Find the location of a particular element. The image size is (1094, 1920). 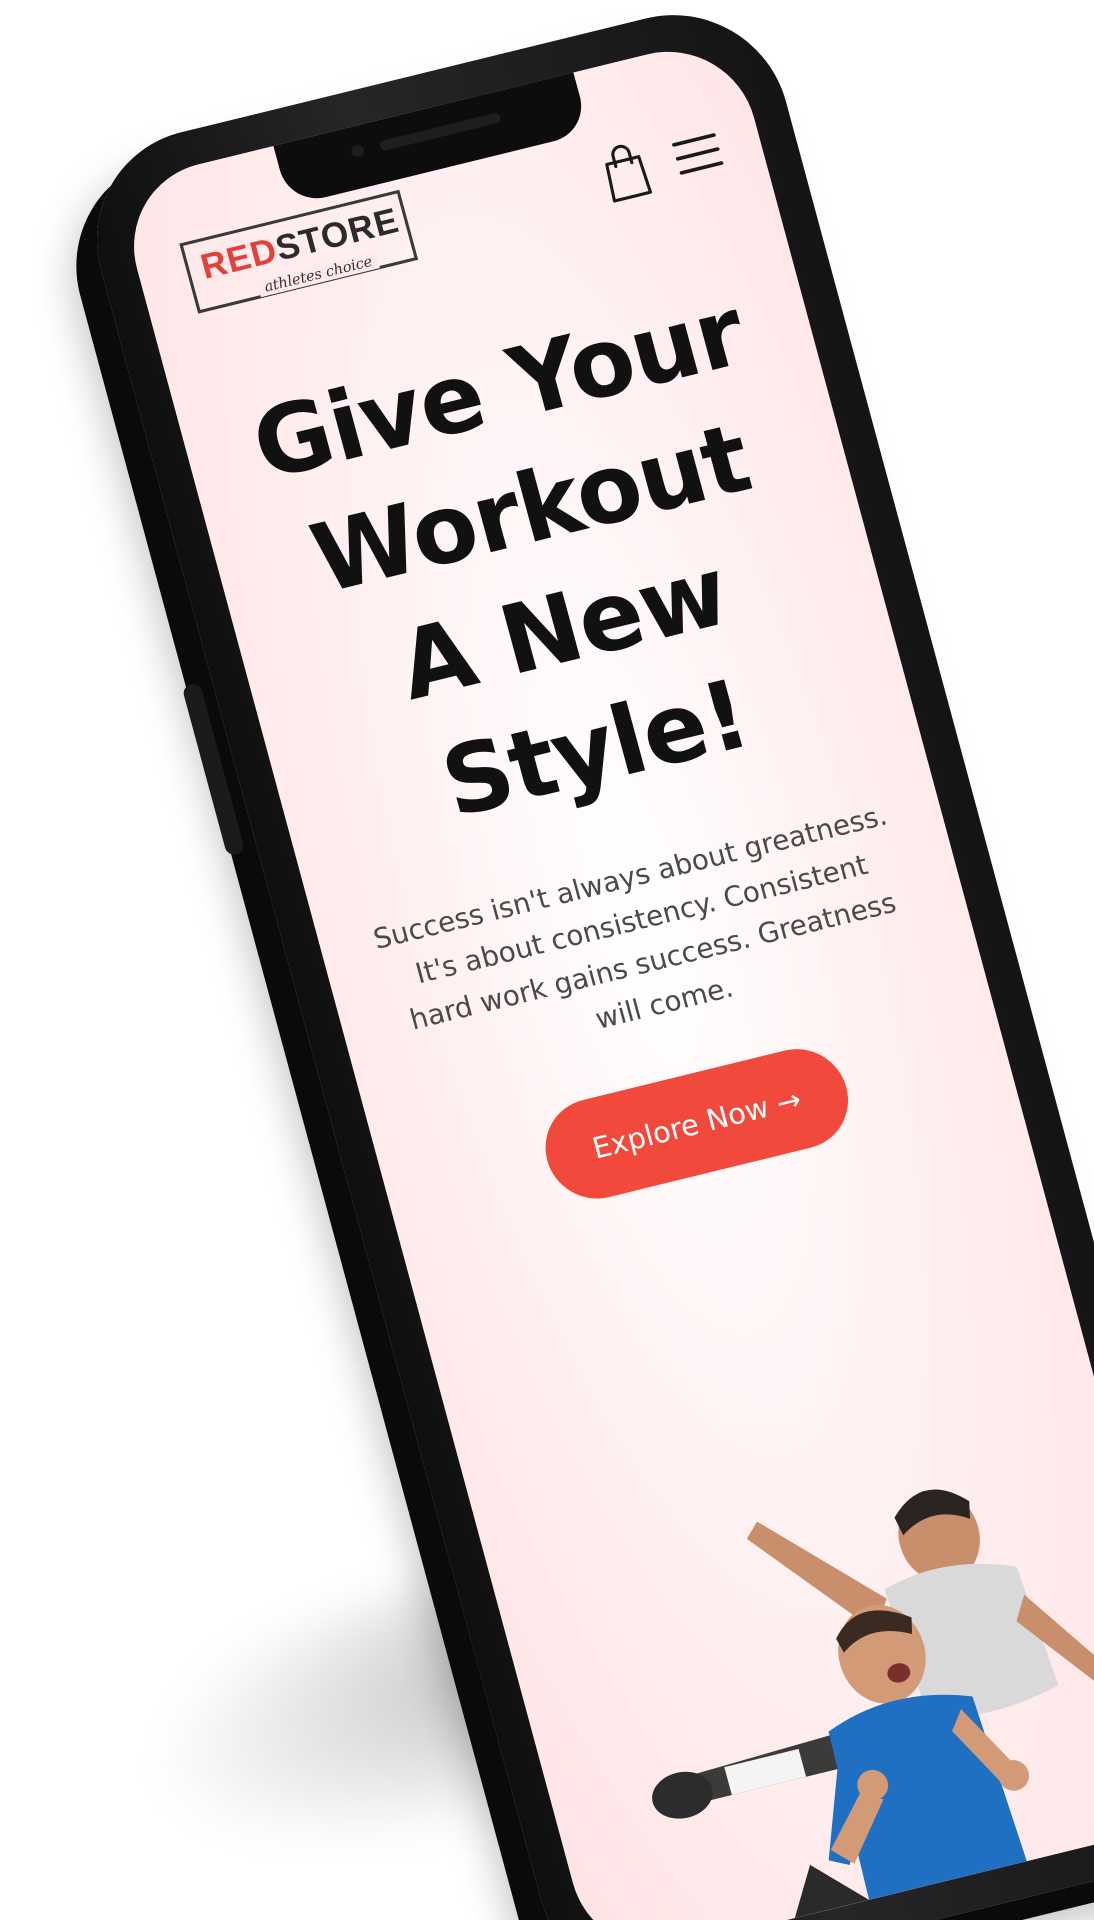

explore-now-button: Explore Now → is located at coordinates (697, 1124).